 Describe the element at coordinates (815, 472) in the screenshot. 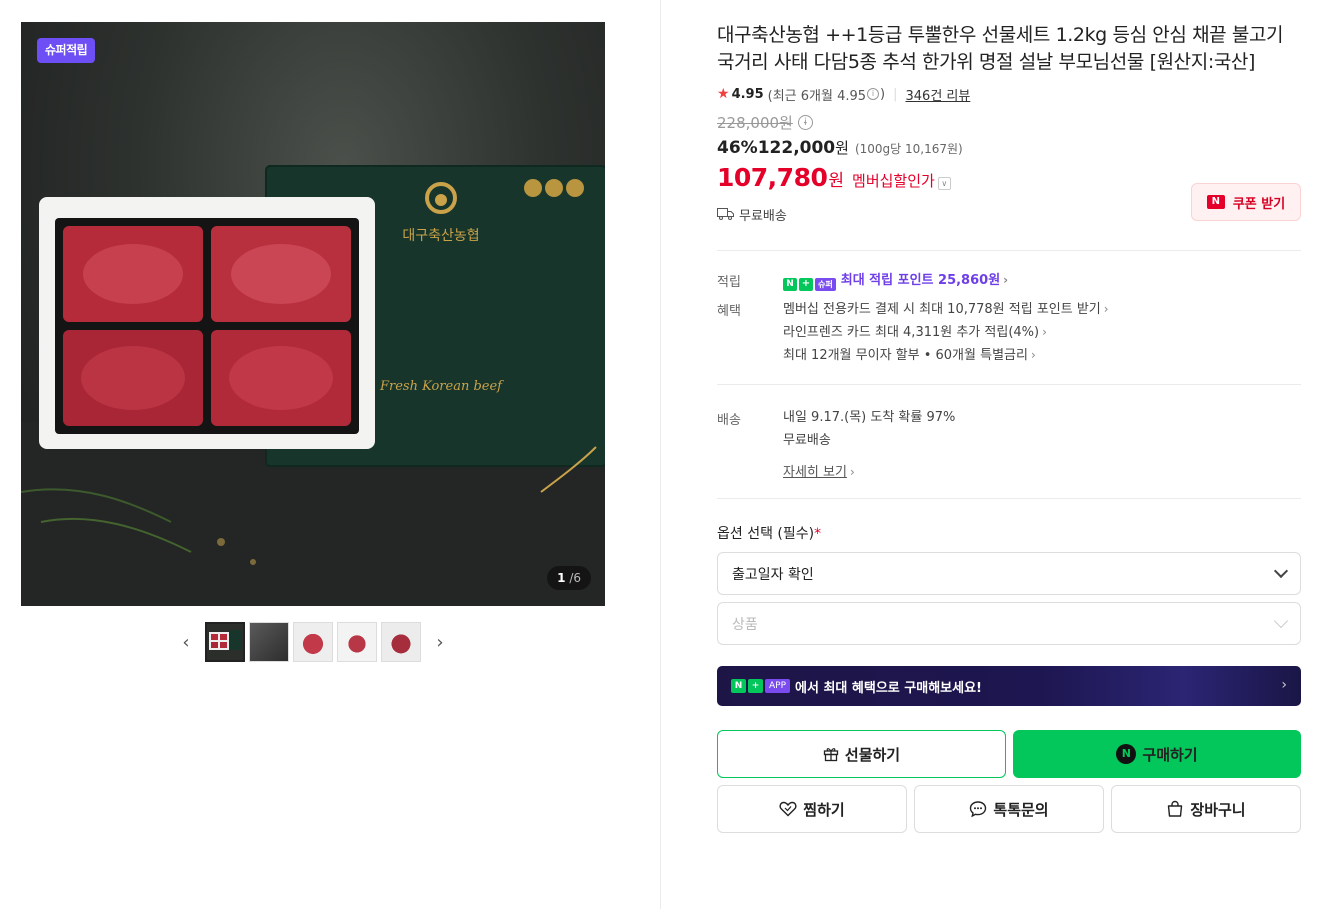

I see `delivery-detail-link: 자세히 보기` at that location.